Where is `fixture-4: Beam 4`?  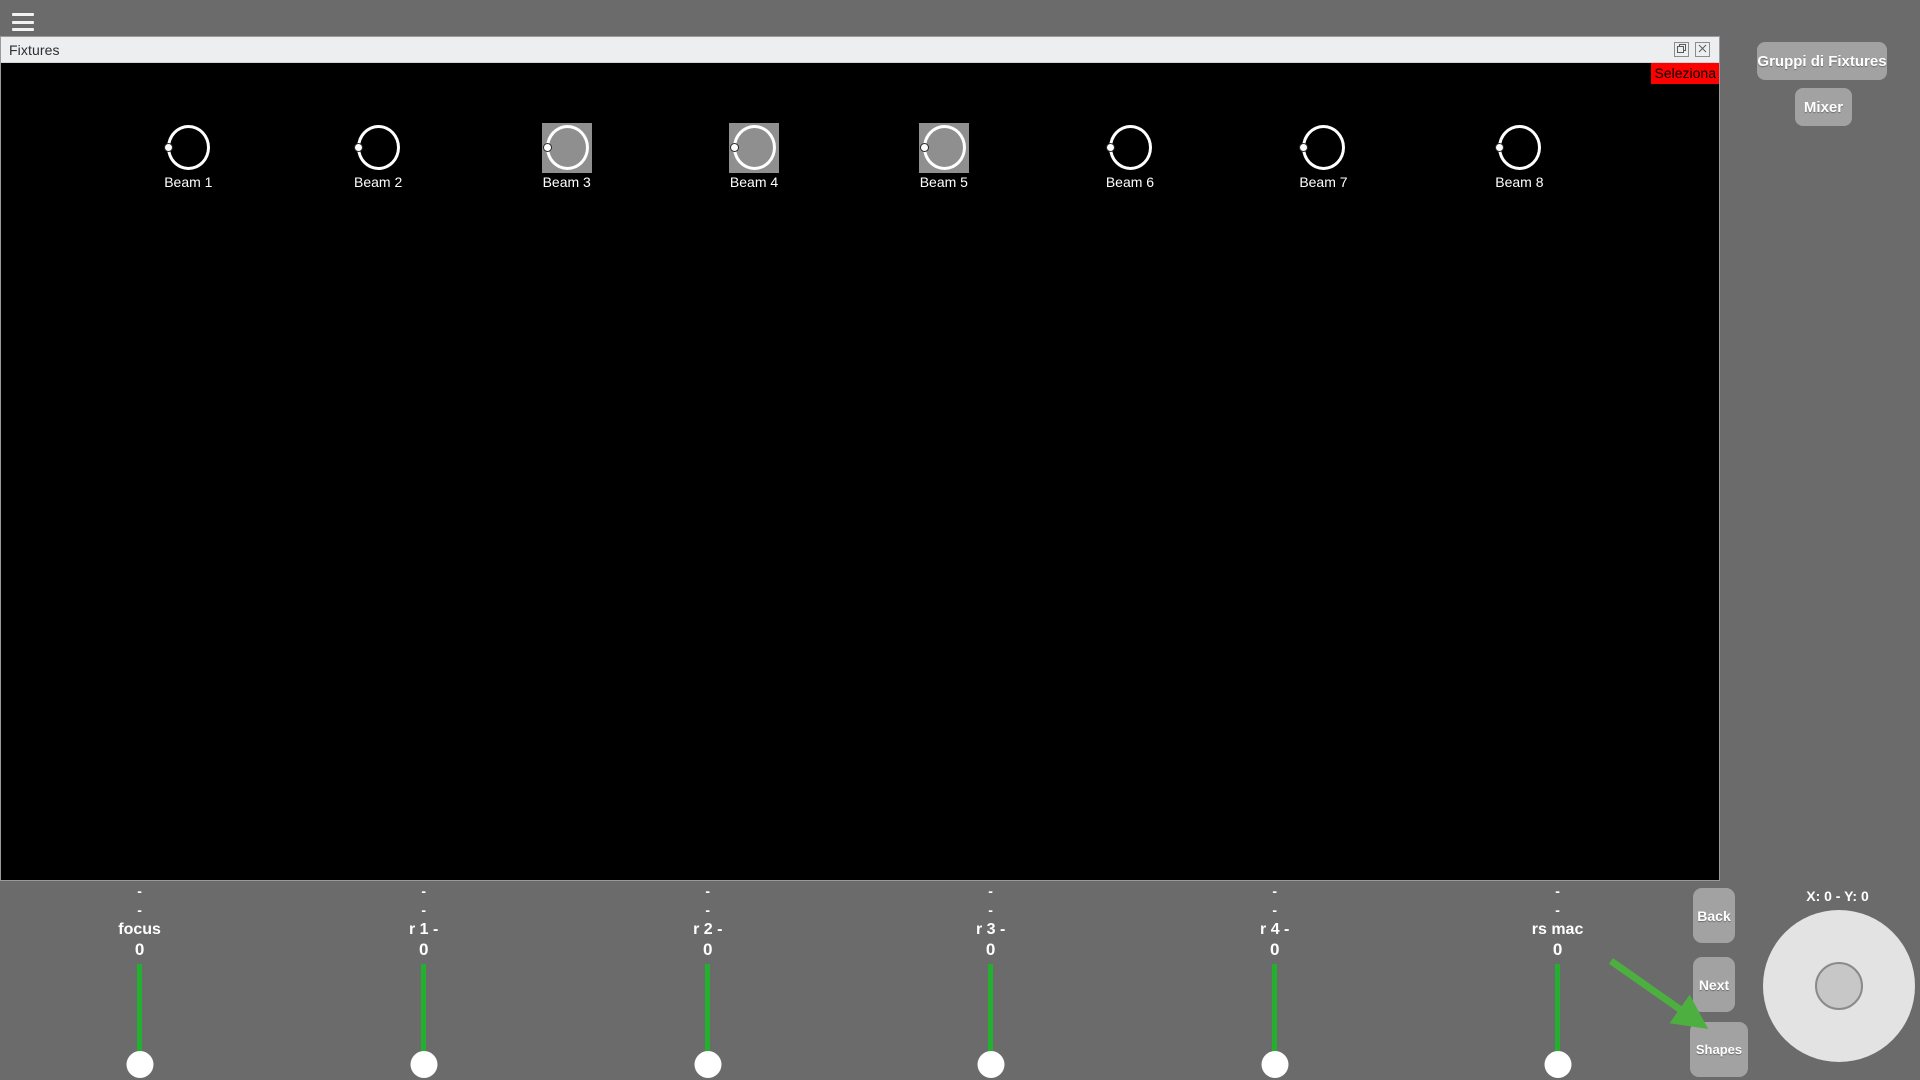
fixture-4: Beam 4 is located at coordinates (754, 156).